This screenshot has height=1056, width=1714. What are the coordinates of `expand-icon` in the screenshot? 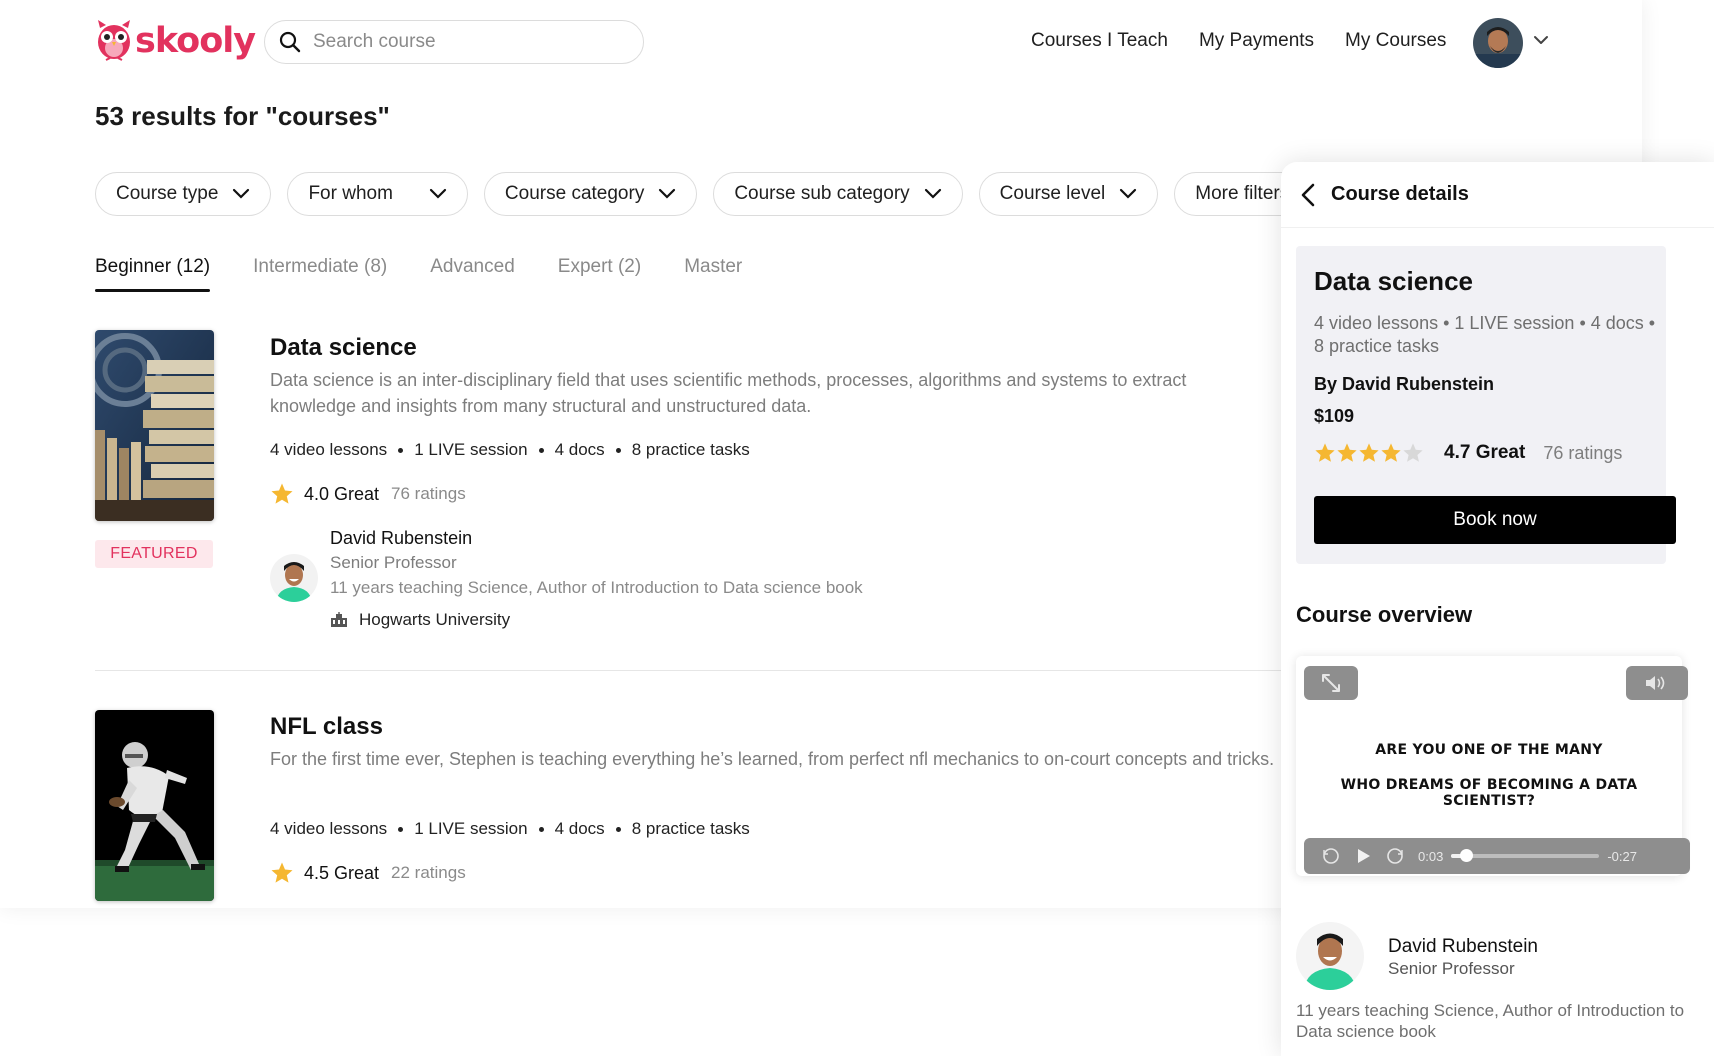 It's located at (1331, 683).